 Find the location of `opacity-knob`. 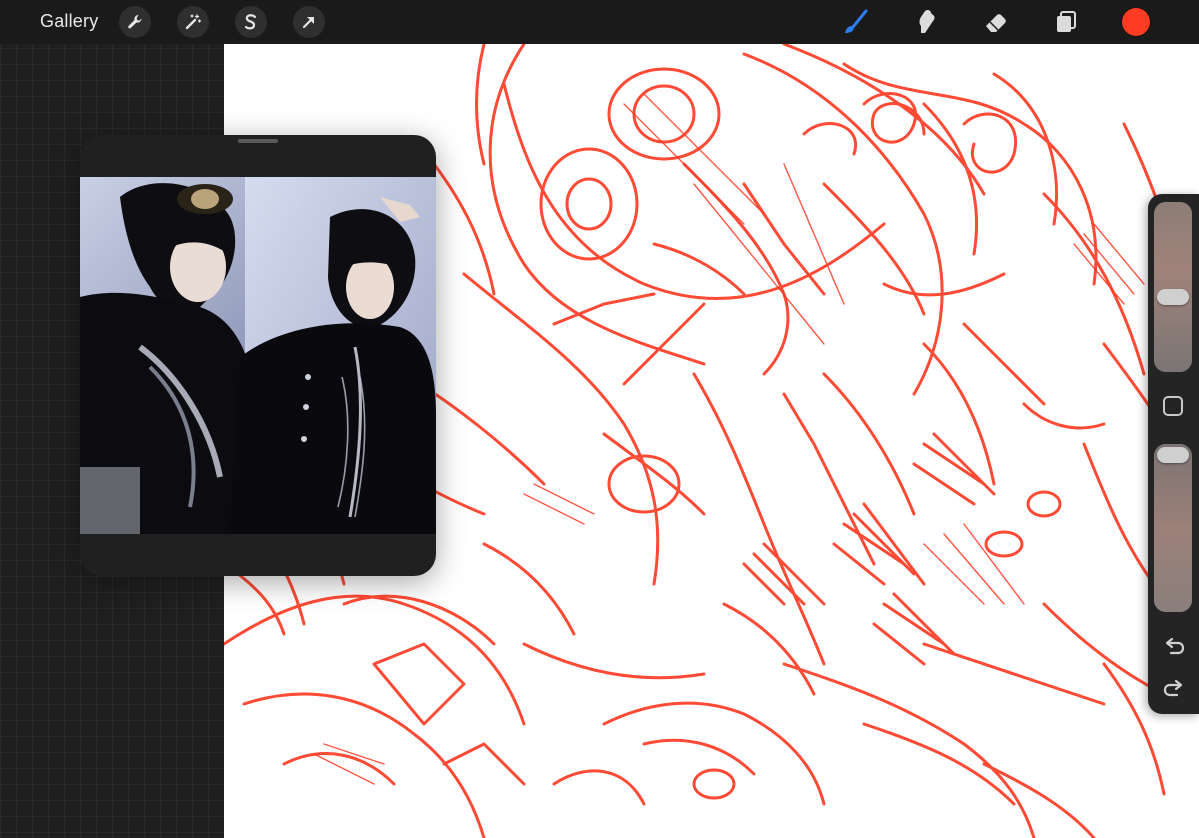

opacity-knob is located at coordinates (1173, 455).